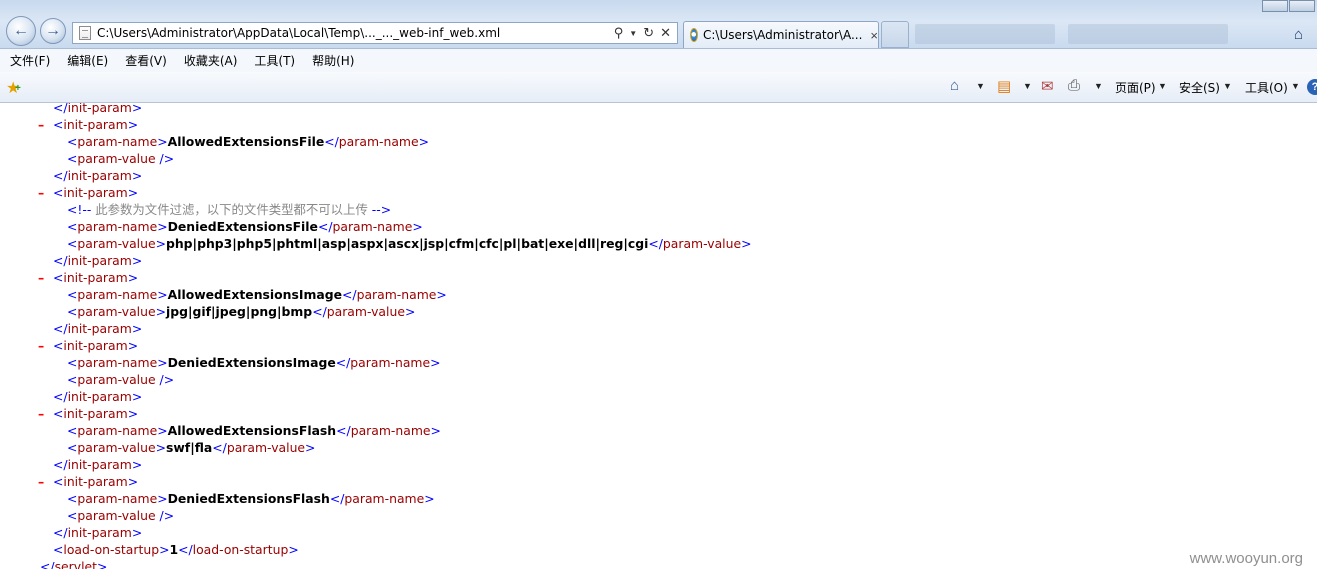 This screenshot has height=569, width=1317. I want to click on background-window-ghost, so click(985, 34).